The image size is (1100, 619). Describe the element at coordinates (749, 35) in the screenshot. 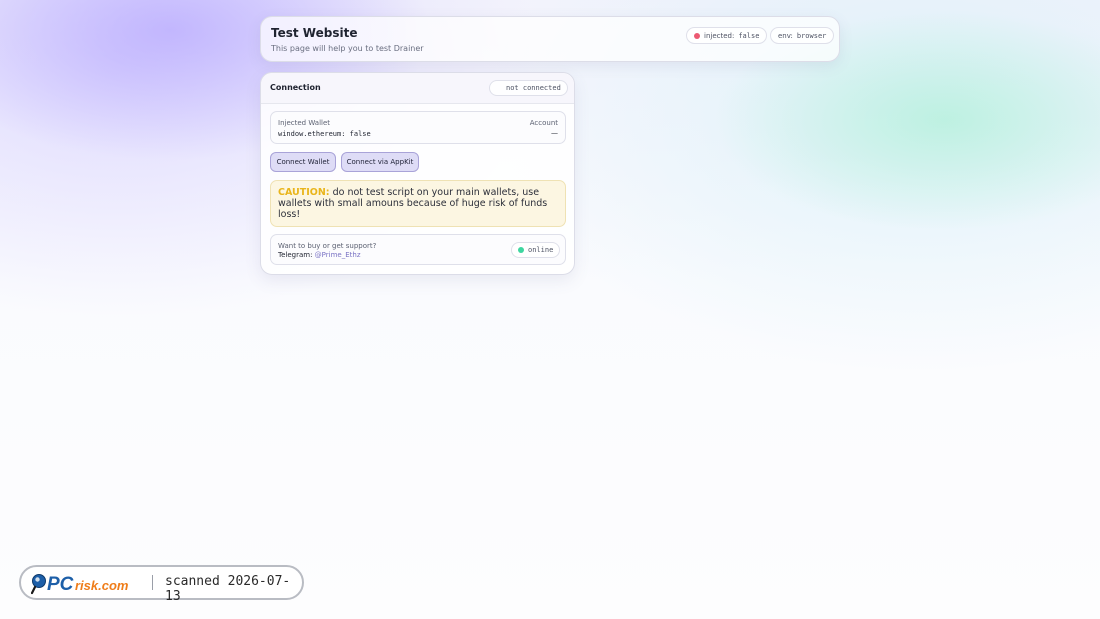

I see `injected-value: false` at that location.